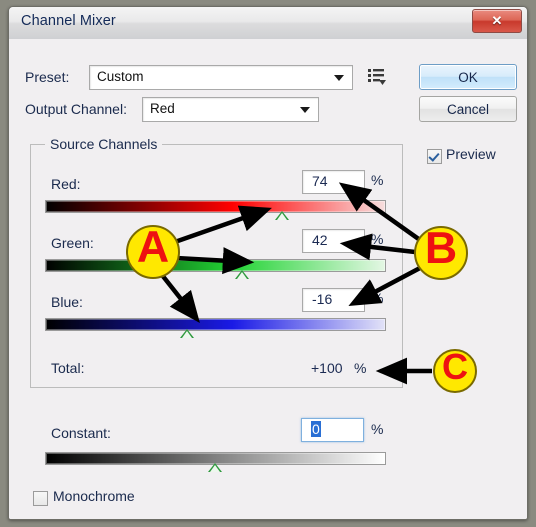  What do you see at coordinates (66, 184) in the screenshot?
I see `red-channel-label: Red:` at bounding box center [66, 184].